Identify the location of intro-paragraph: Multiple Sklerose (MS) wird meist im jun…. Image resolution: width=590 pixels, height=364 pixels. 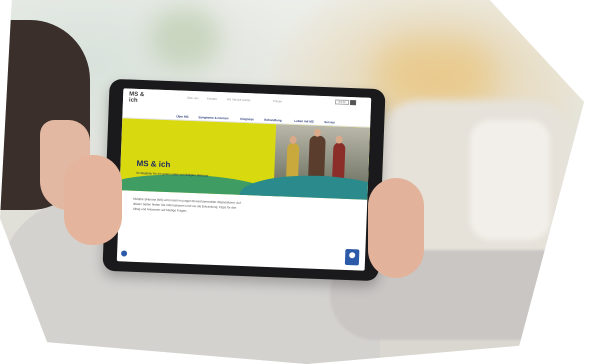
(186, 204).